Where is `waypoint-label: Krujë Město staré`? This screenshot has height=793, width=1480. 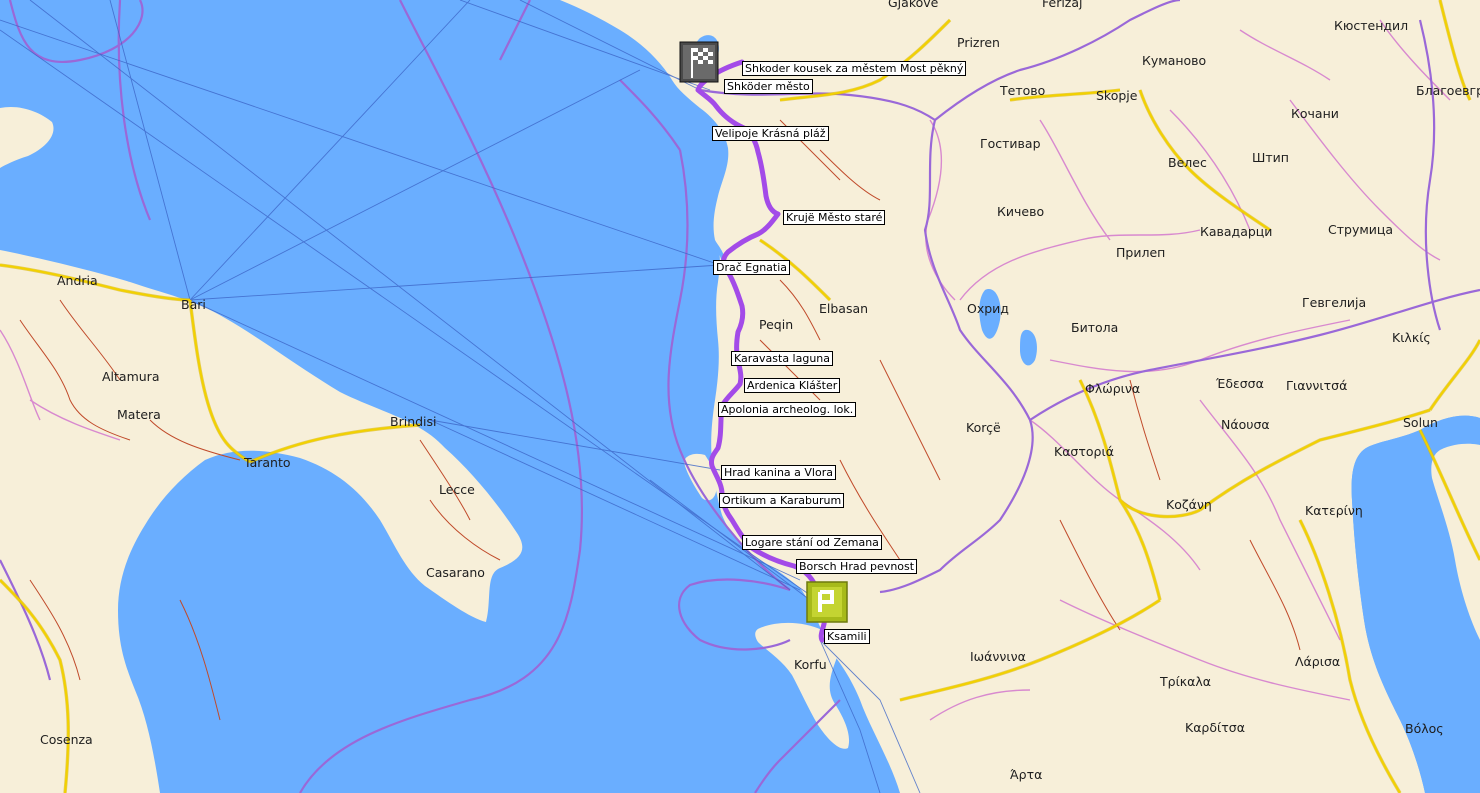 waypoint-label: Krujë Město staré is located at coordinates (834, 217).